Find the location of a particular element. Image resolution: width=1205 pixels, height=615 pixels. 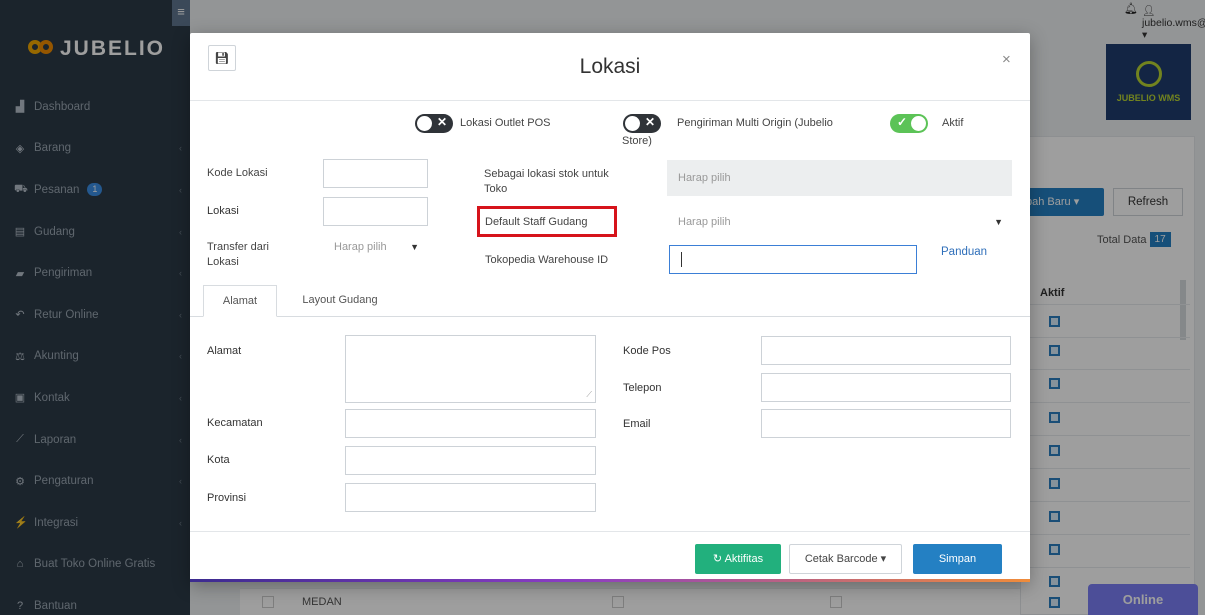

highlight-box is located at coordinates (547, 221).